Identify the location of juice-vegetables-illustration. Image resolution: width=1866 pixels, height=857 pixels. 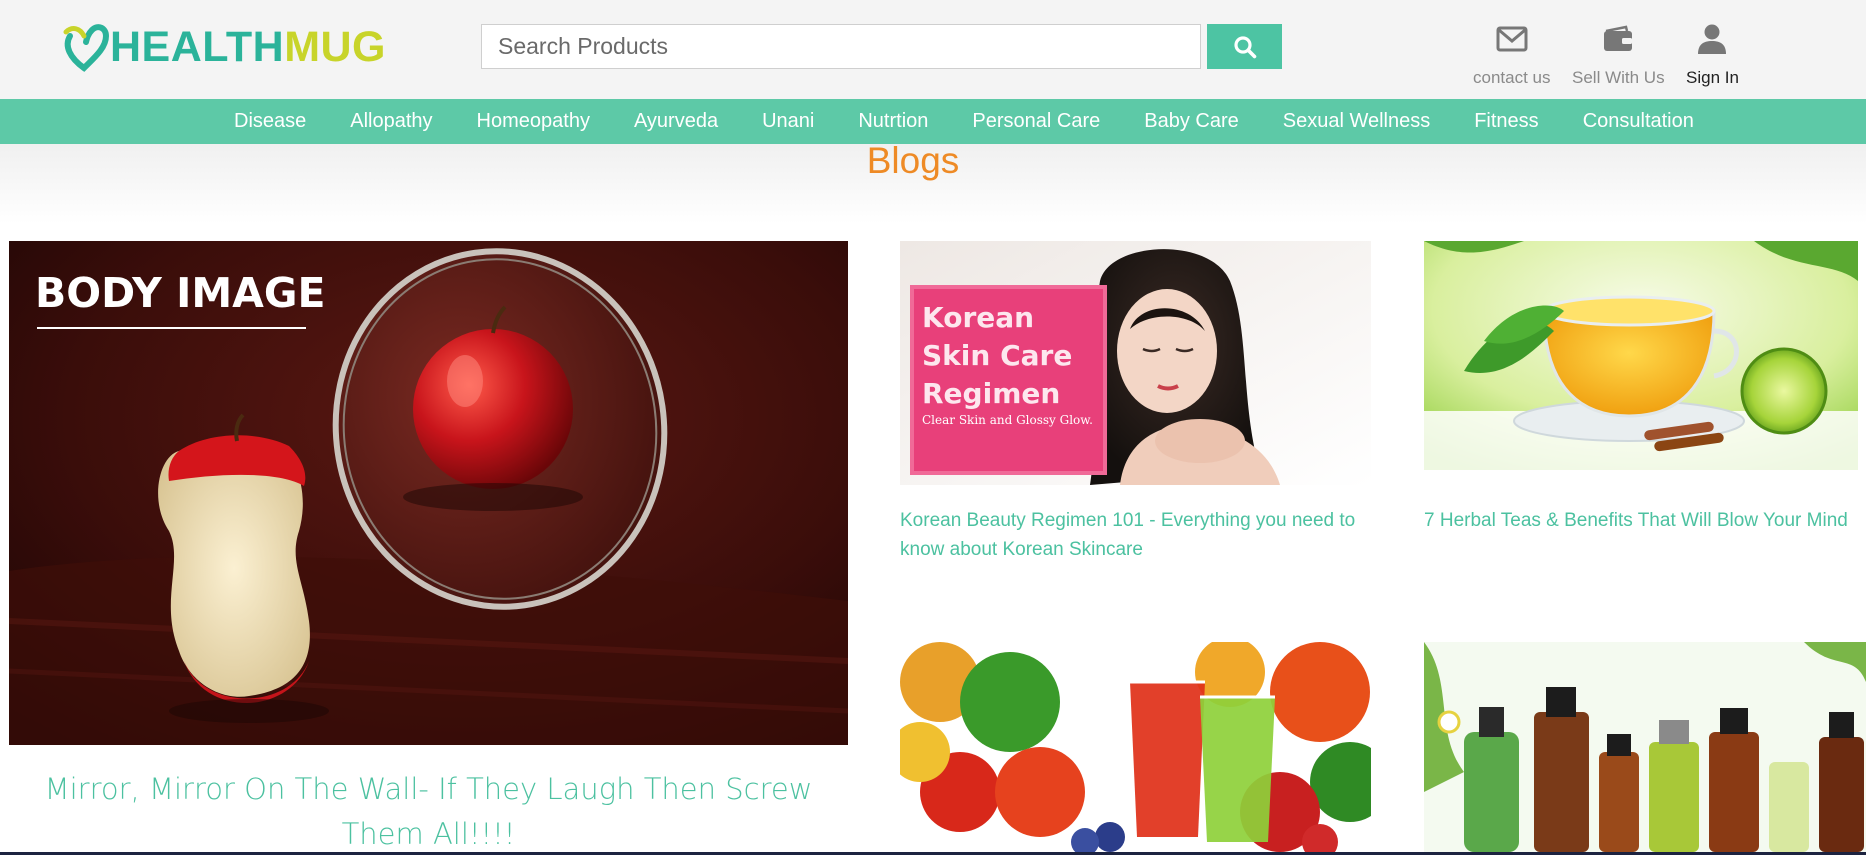
(1135, 747).